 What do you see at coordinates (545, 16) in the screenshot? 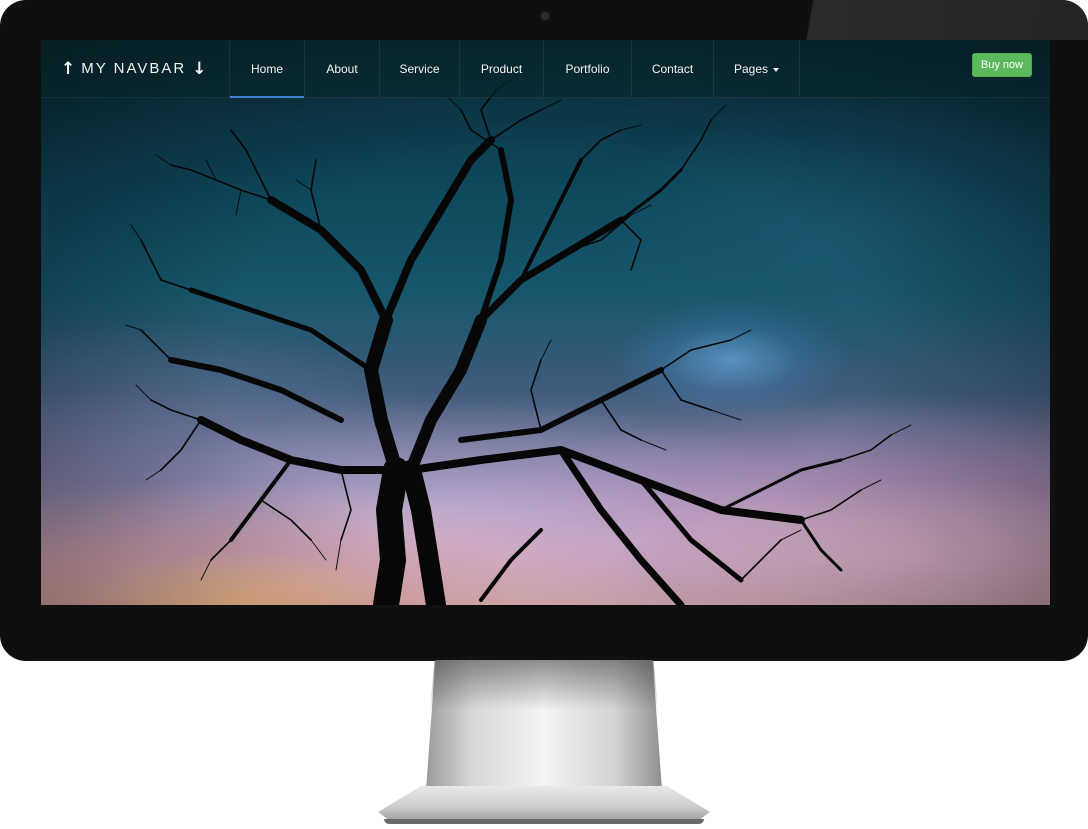
I see `camera-icon` at bounding box center [545, 16].